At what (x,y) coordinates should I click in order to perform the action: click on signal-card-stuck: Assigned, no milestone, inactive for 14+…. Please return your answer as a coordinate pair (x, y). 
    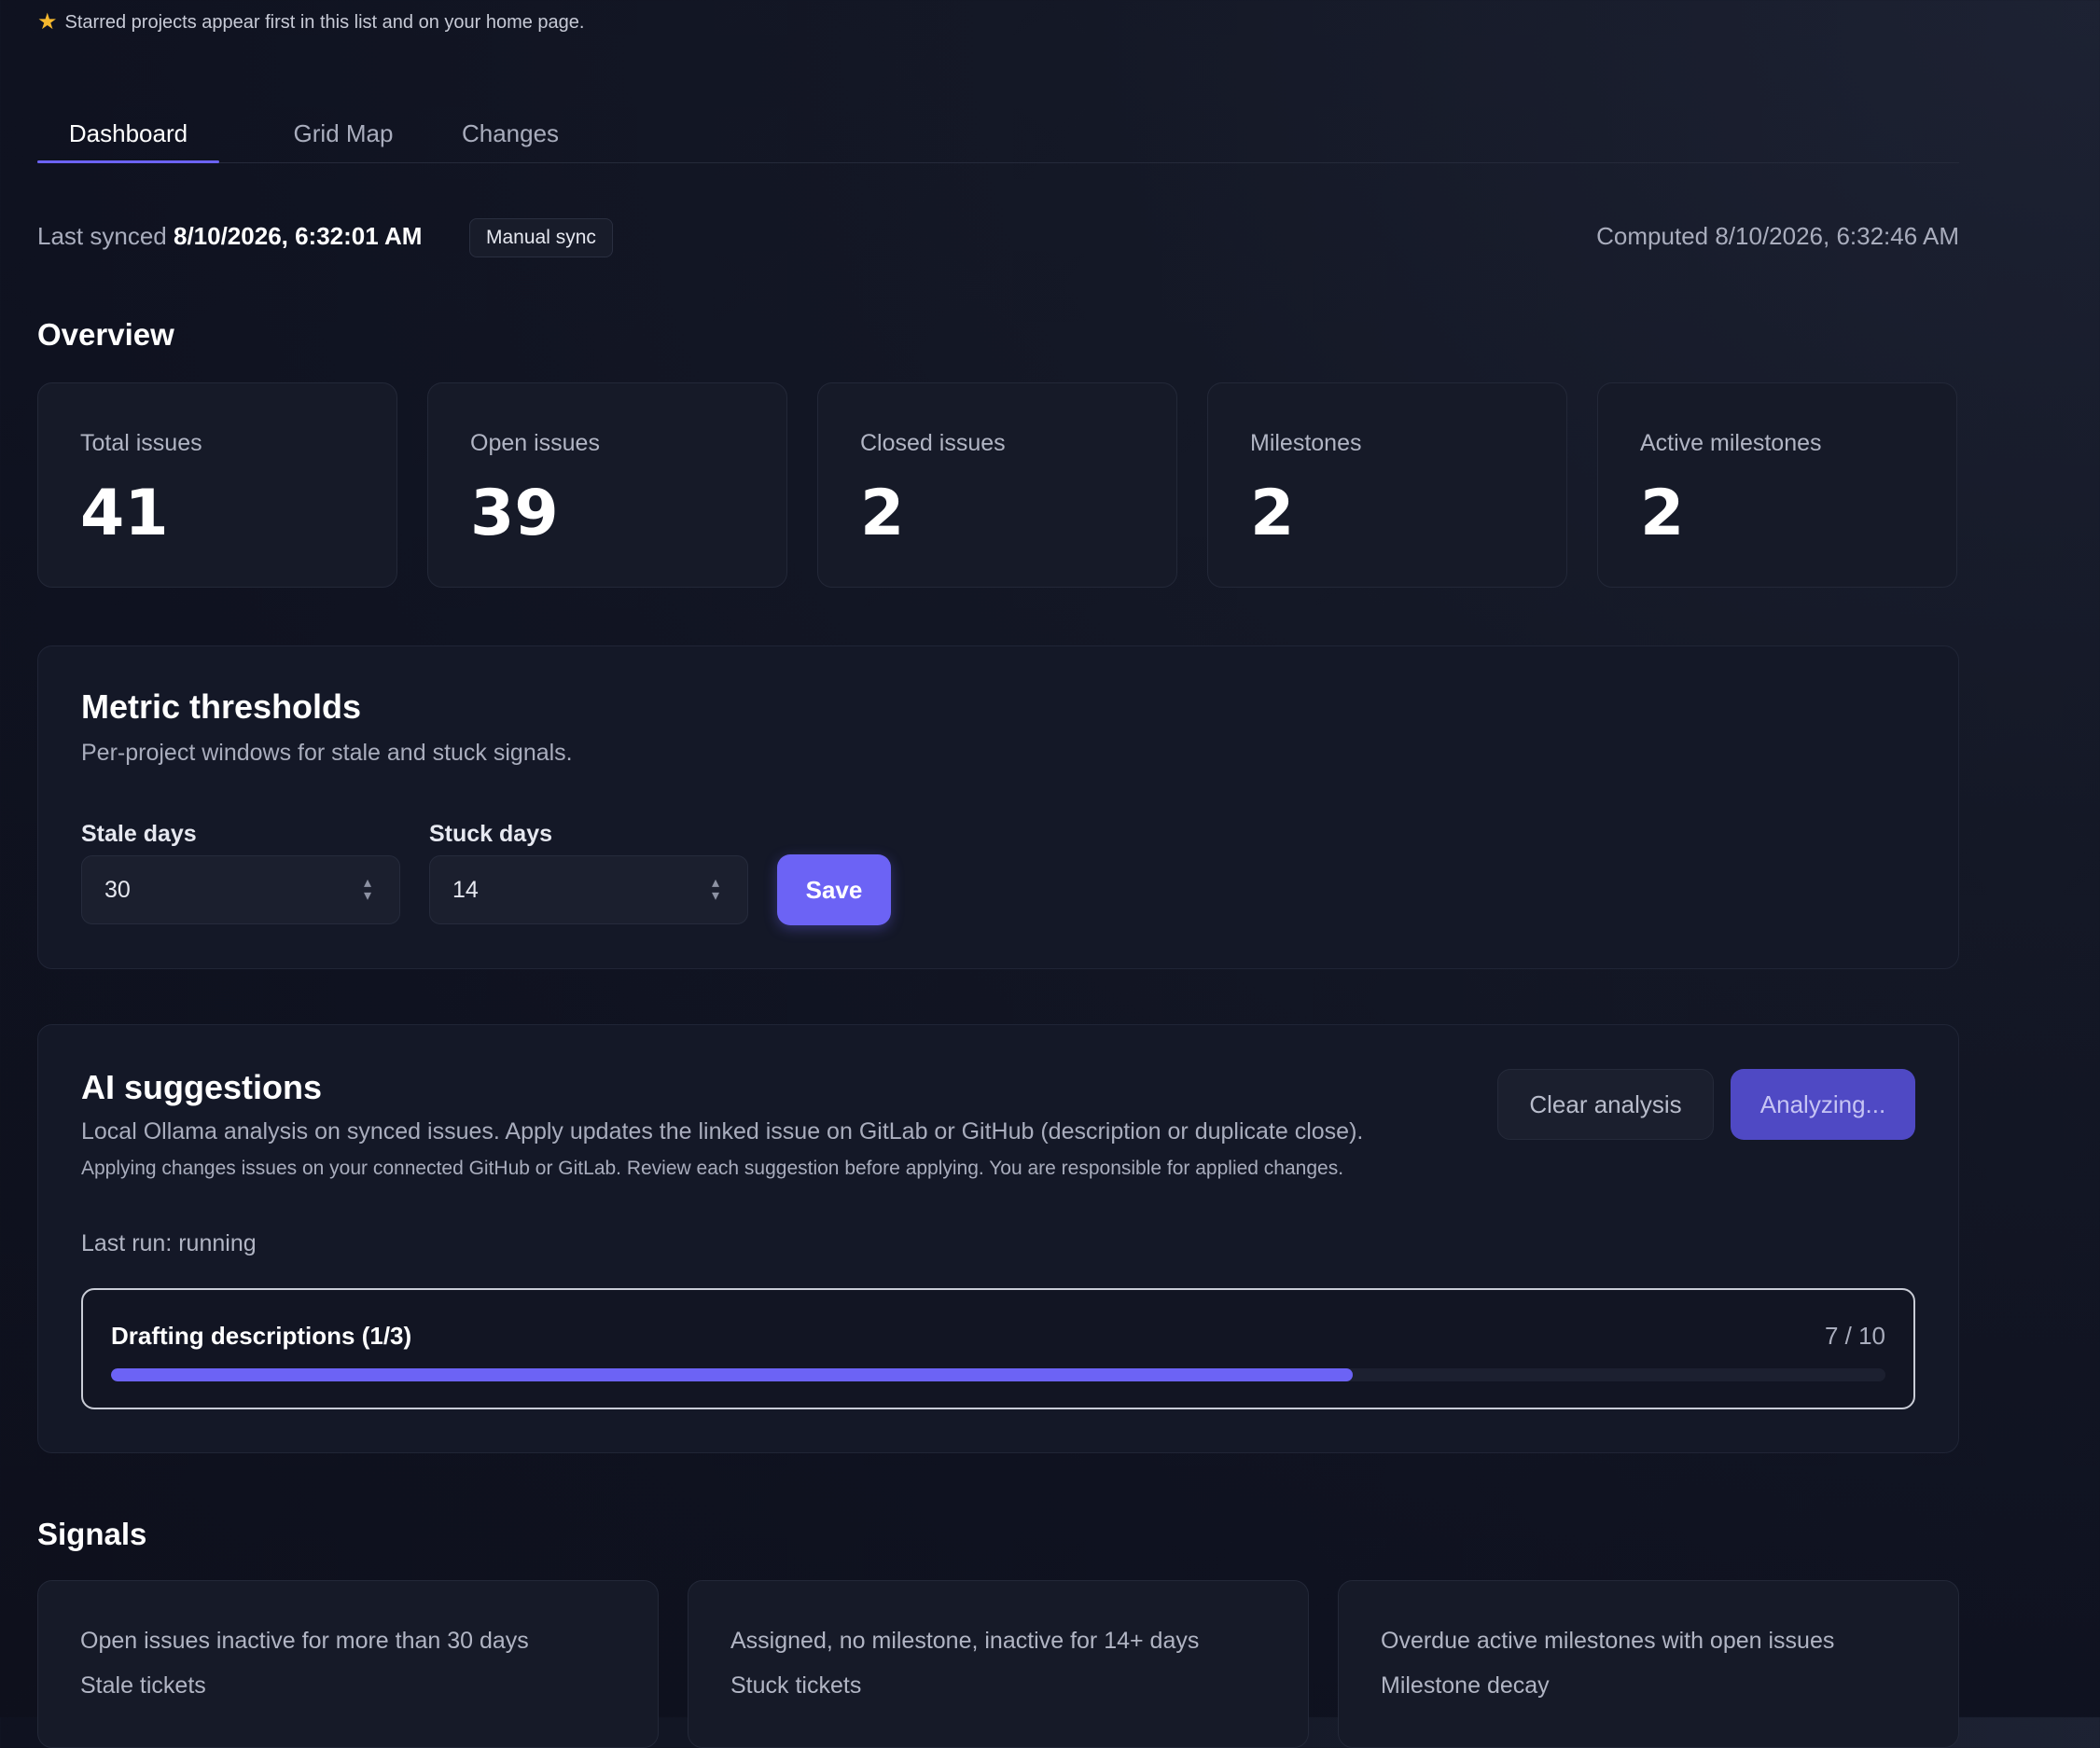
    Looking at the image, I should click on (998, 1664).